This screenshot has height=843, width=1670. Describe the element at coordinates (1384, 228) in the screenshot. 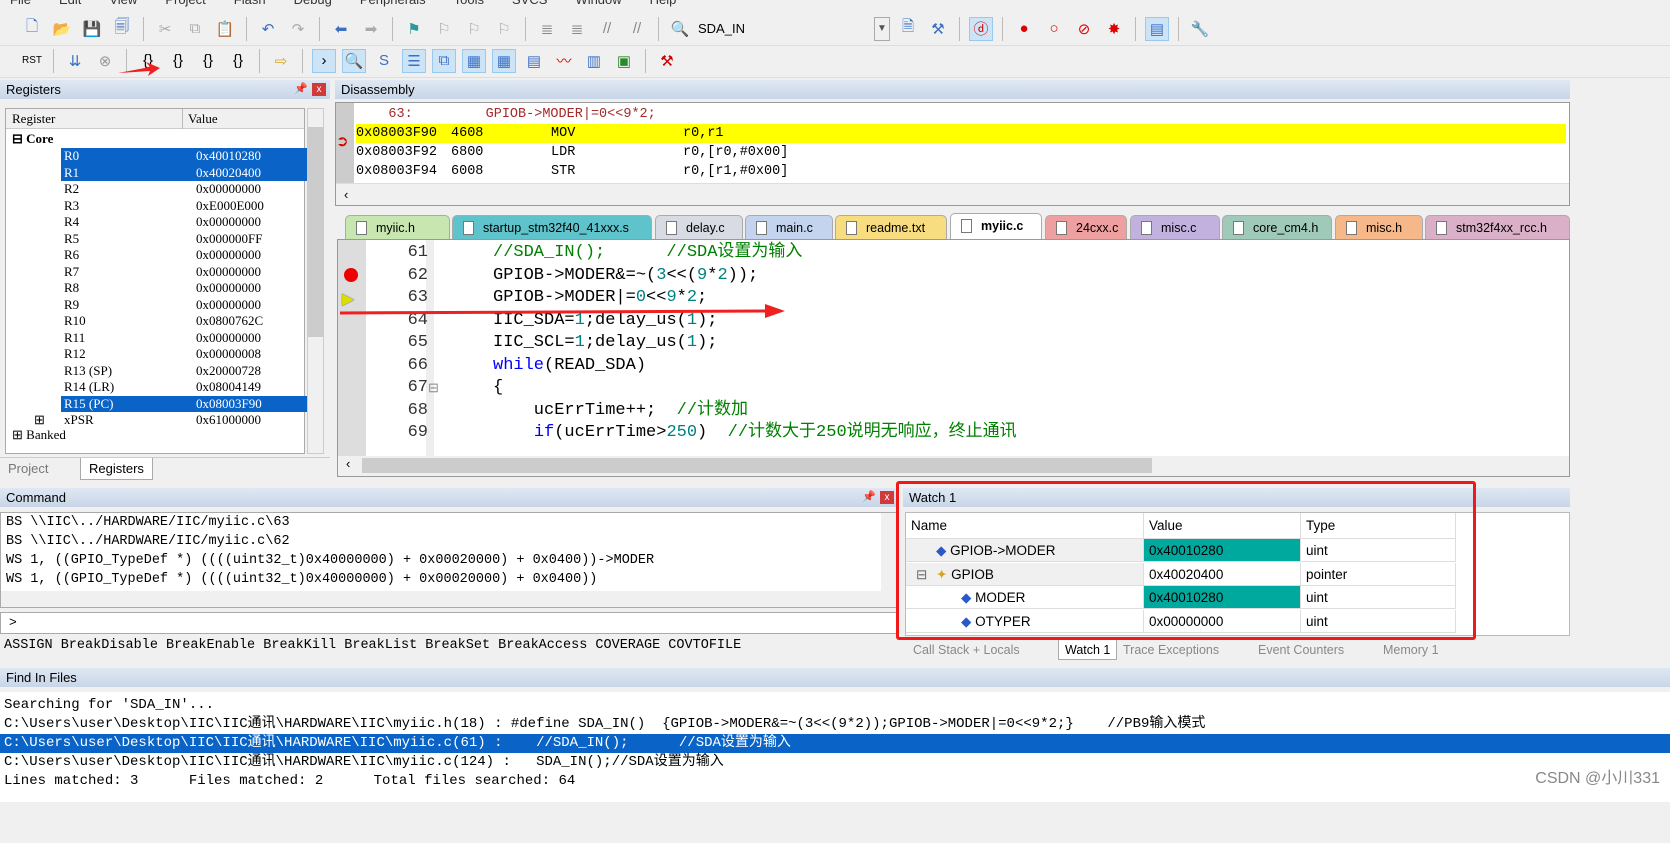

I see `tab-label: misc.h` at that location.